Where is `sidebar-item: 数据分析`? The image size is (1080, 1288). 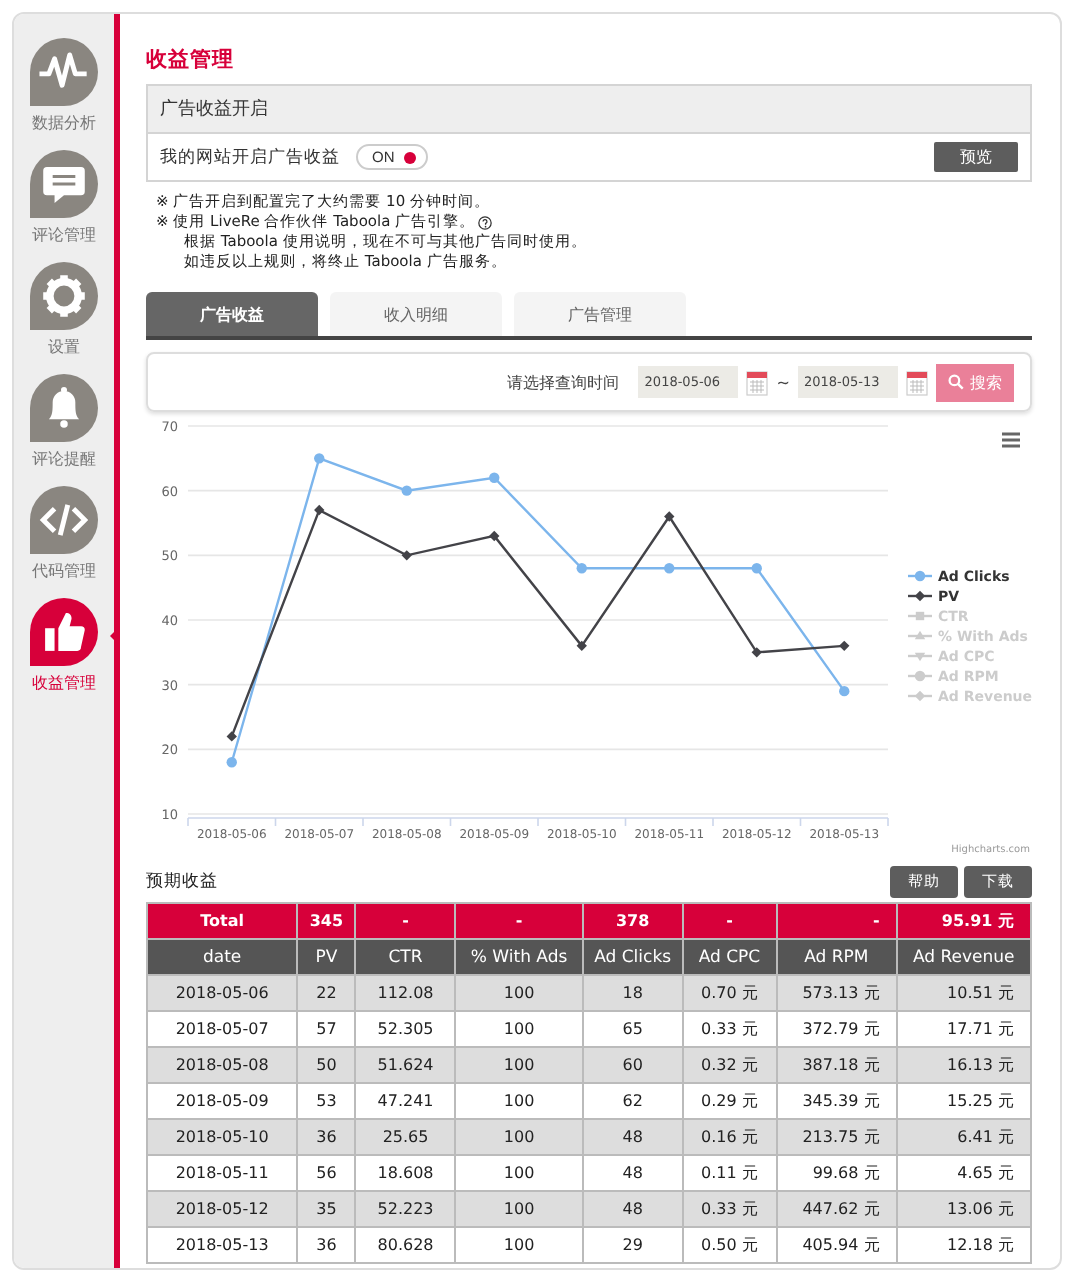 sidebar-item: 数据分析 is located at coordinates (64, 86).